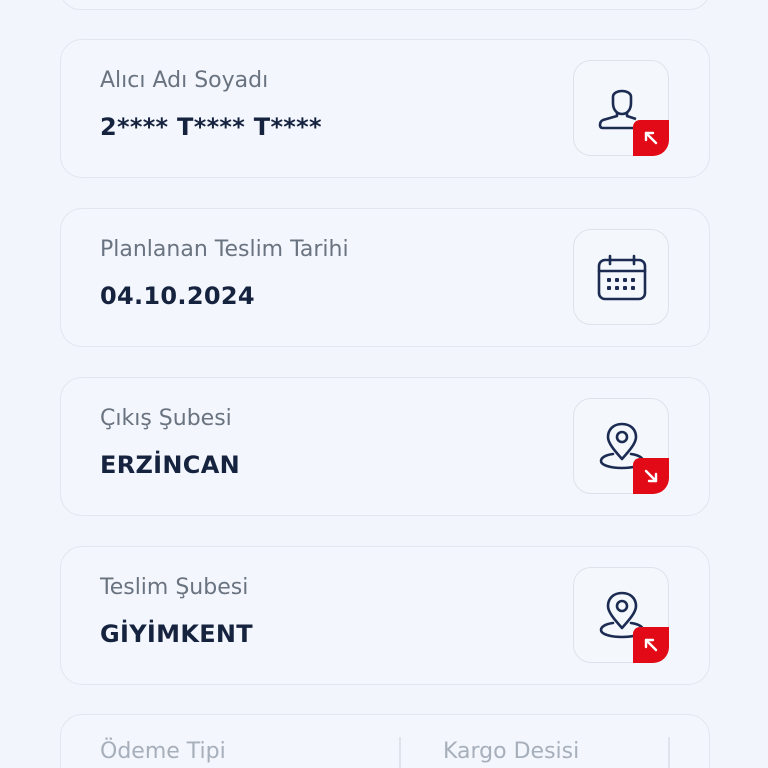  What do you see at coordinates (184, 80) in the screenshot?
I see `recipient-name-label: Alıcı Adı Soyadı` at bounding box center [184, 80].